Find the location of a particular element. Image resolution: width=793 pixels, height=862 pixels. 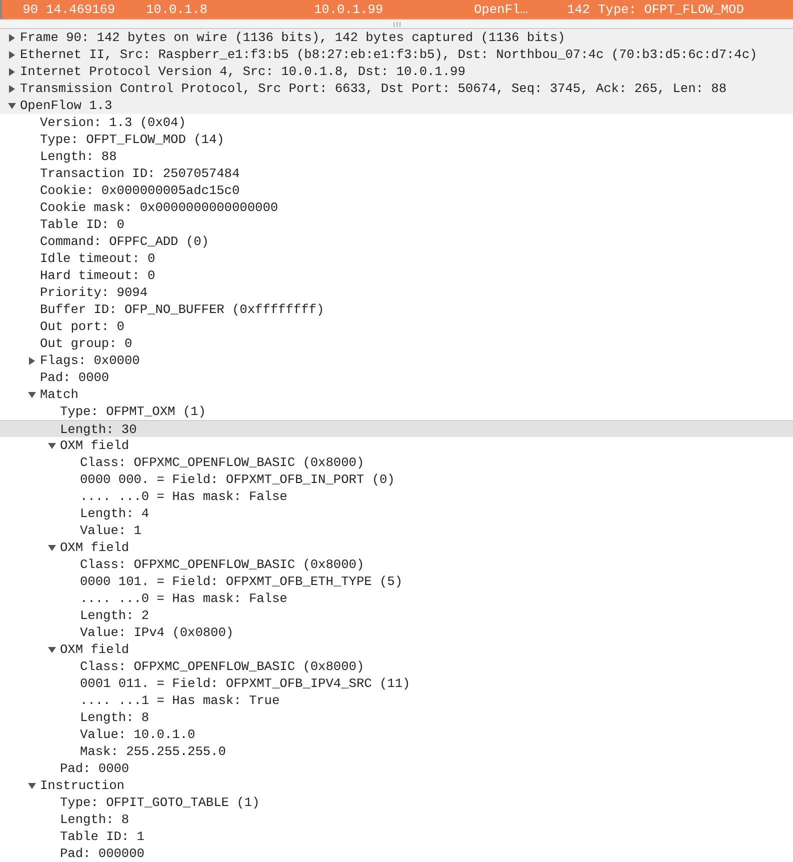

tree-row: Frame 90: 142 bytes on wire (1136 bits), 142 bytes captured (1136 bits) is located at coordinates (396, 37).